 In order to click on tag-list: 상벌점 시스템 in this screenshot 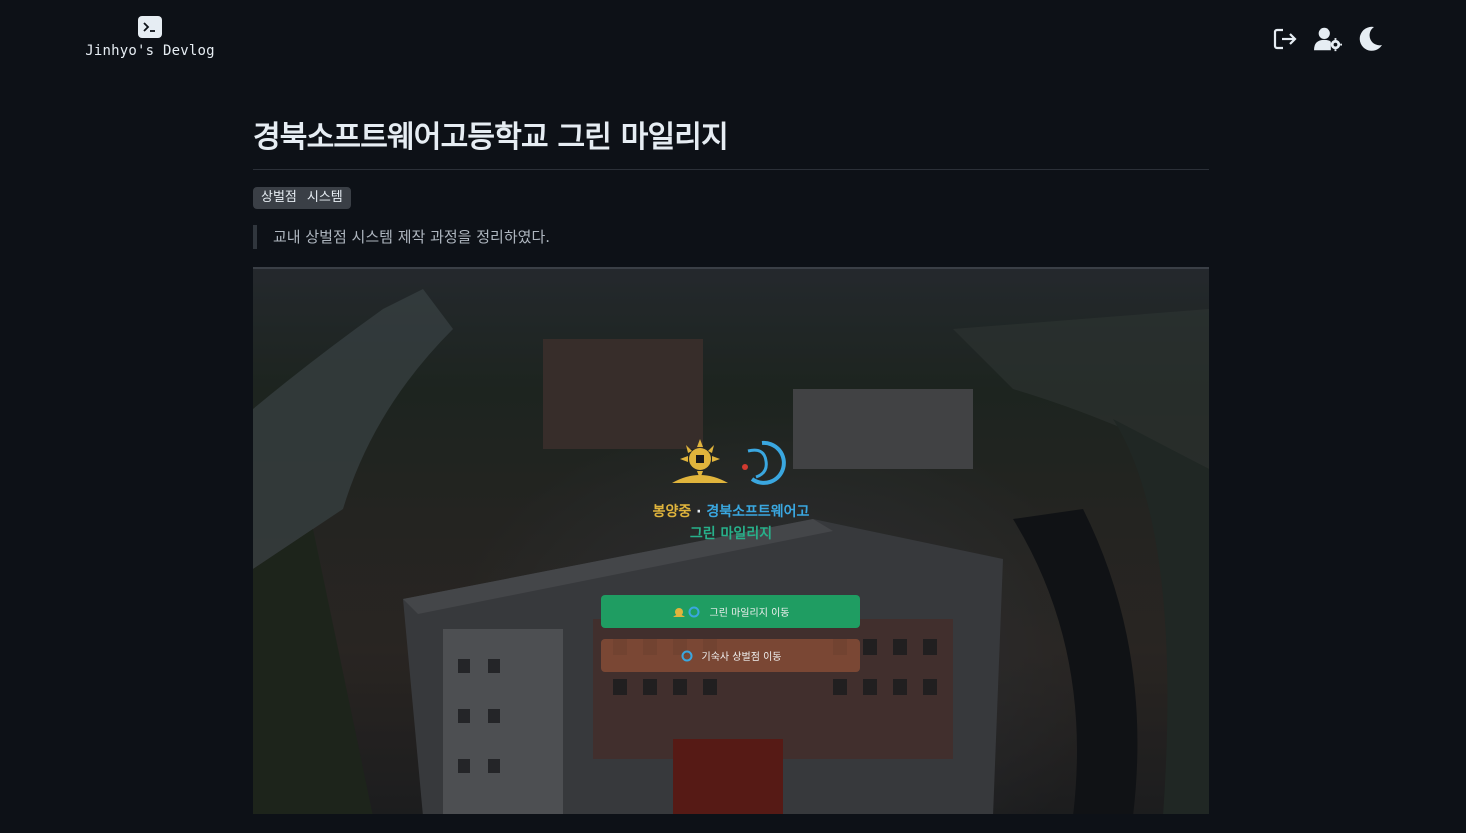, I will do `click(302, 198)`.